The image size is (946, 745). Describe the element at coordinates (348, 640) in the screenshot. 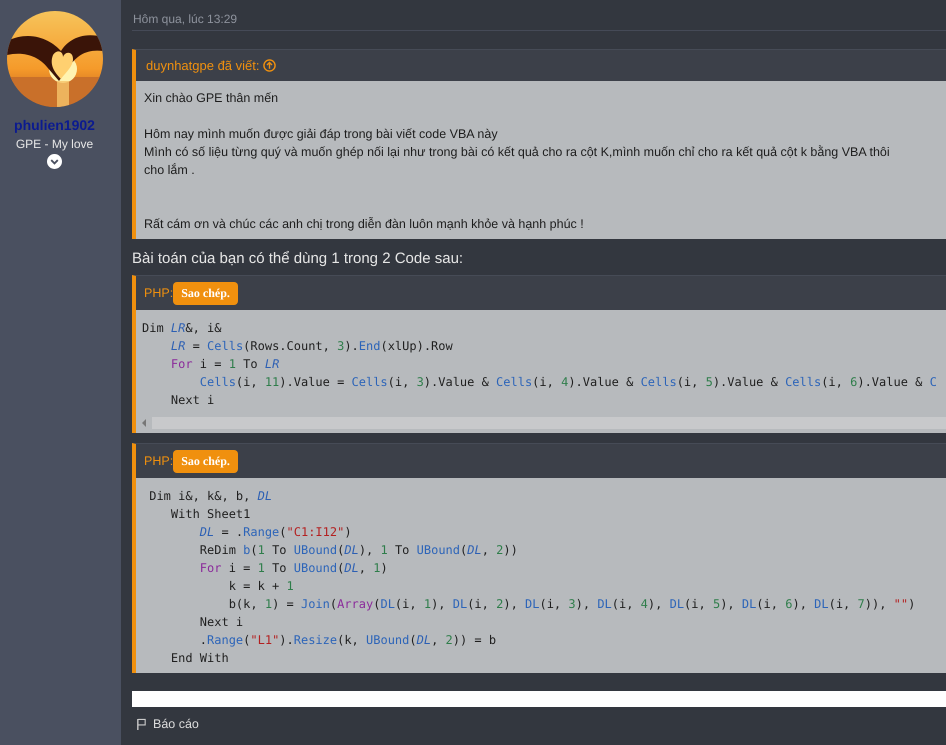

I see `code-line: .Range("L1").Resize(k, UBound(DL, 2)) = b` at that location.